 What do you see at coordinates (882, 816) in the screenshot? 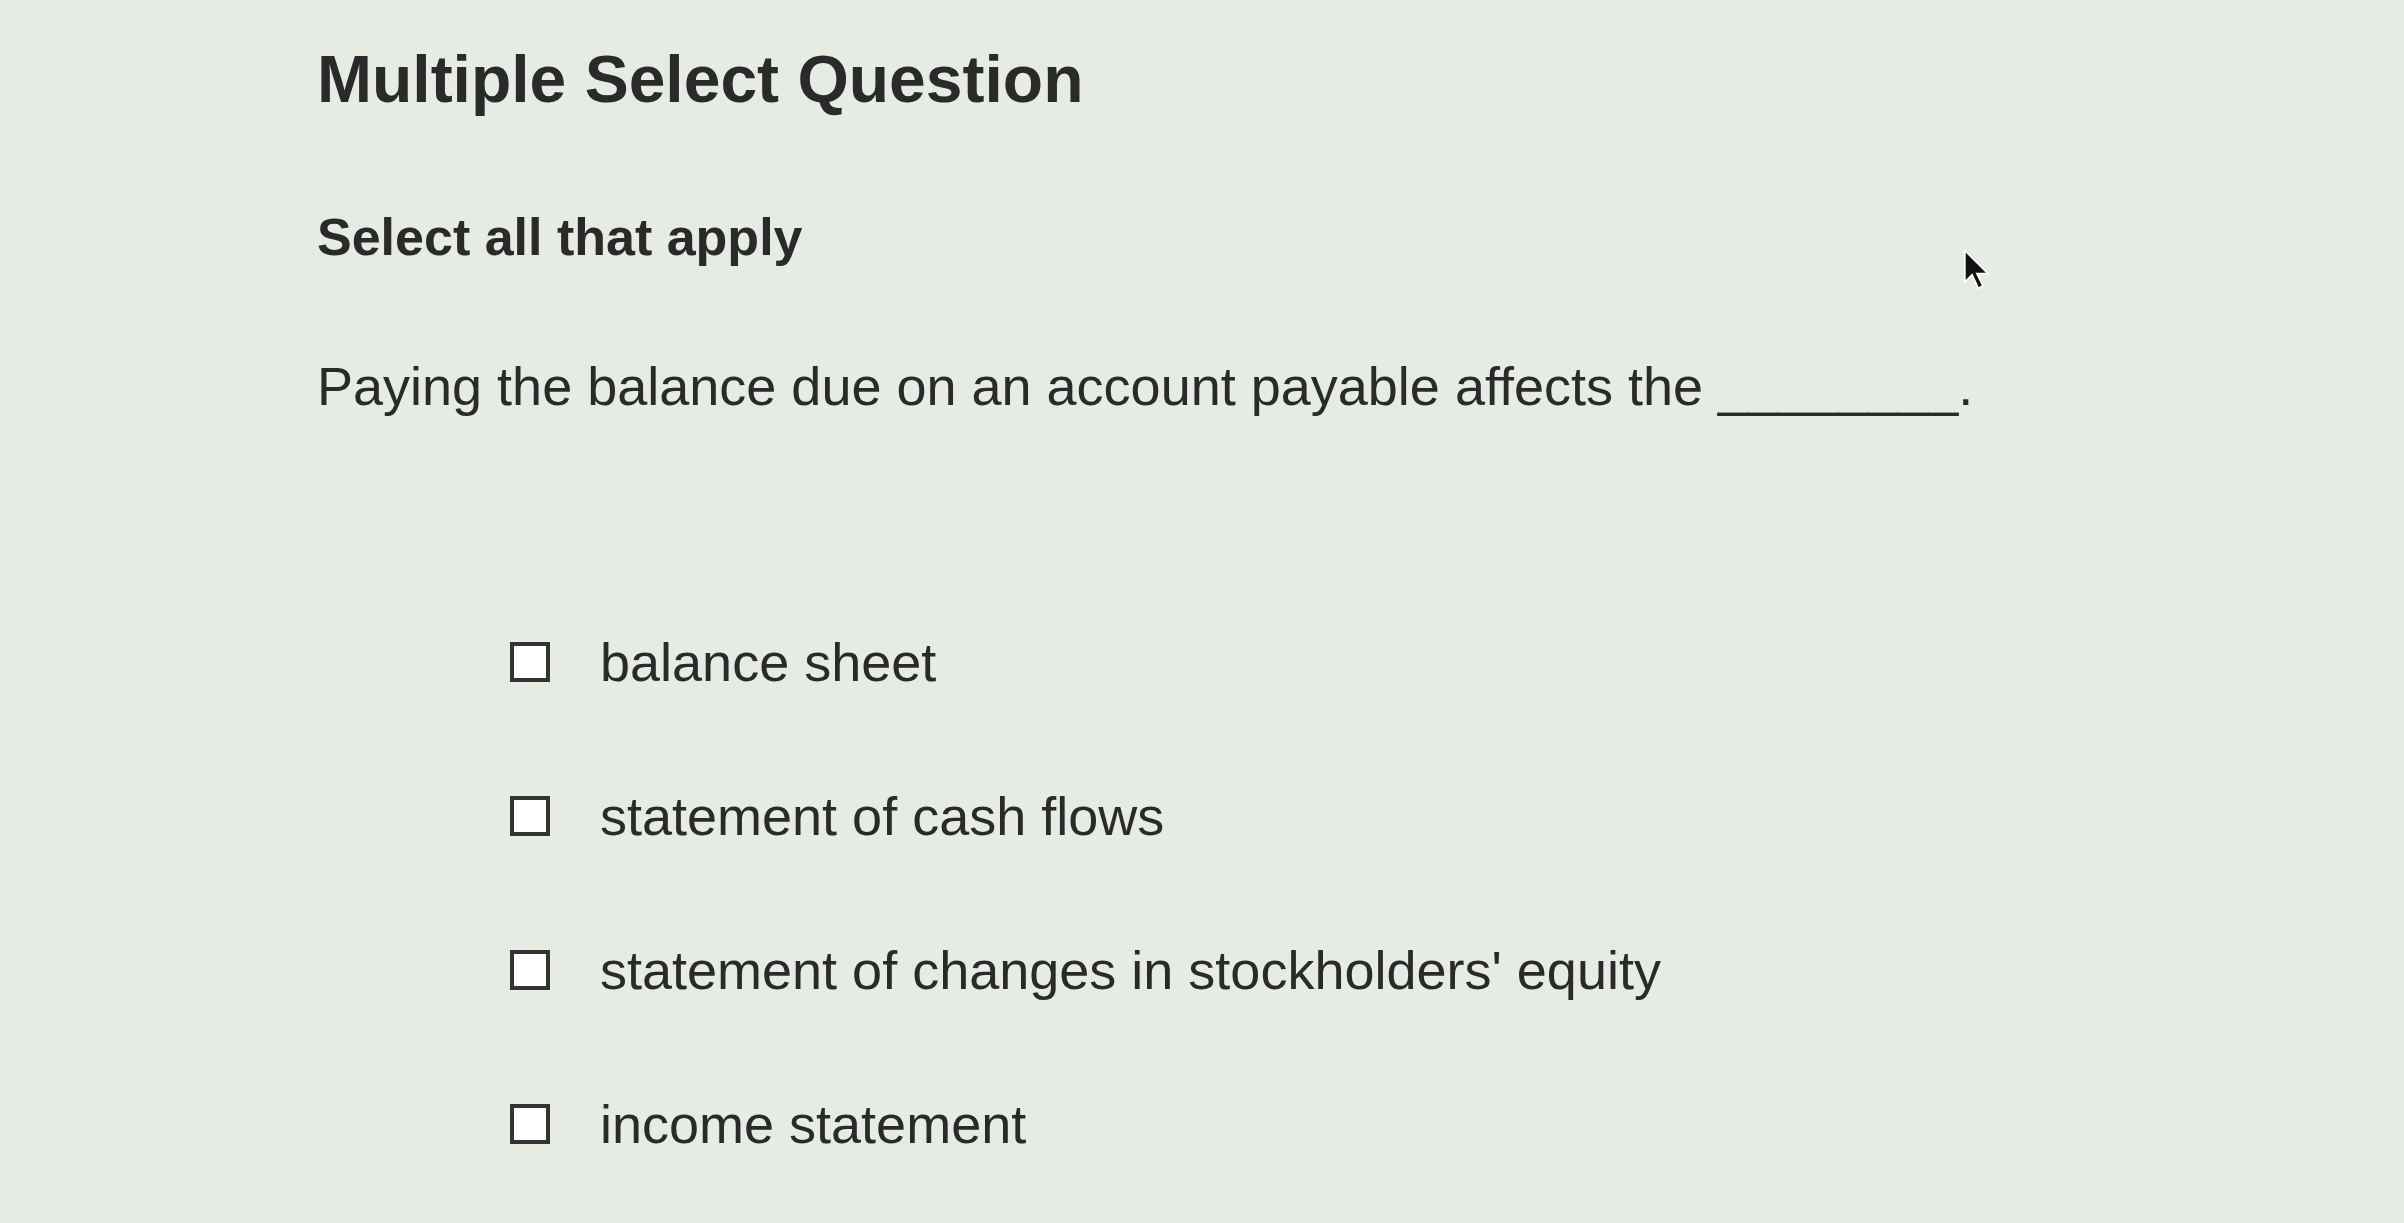
I see `option-label: statement of cash flows` at bounding box center [882, 816].